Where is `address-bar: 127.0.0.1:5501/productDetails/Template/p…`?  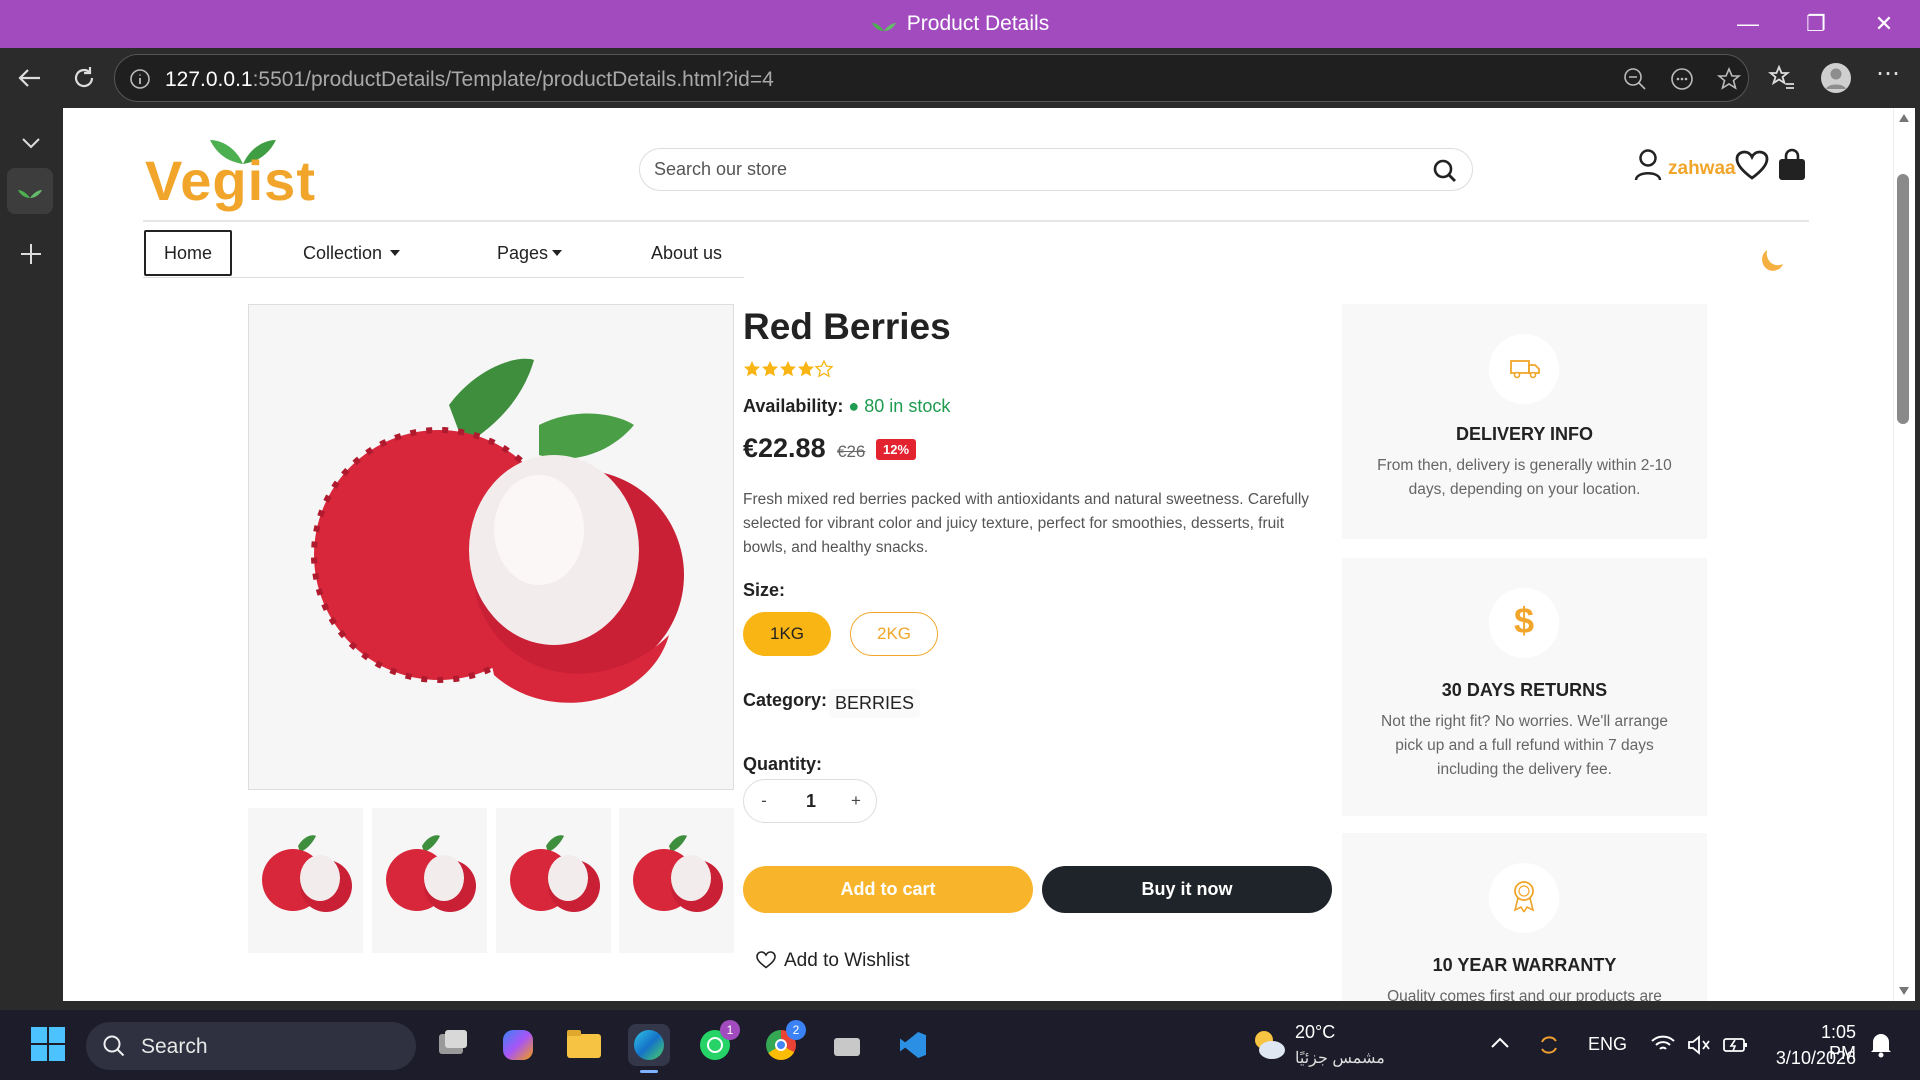
address-bar: 127.0.0.1:5501/productDetails/Template/p… is located at coordinates (931, 78).